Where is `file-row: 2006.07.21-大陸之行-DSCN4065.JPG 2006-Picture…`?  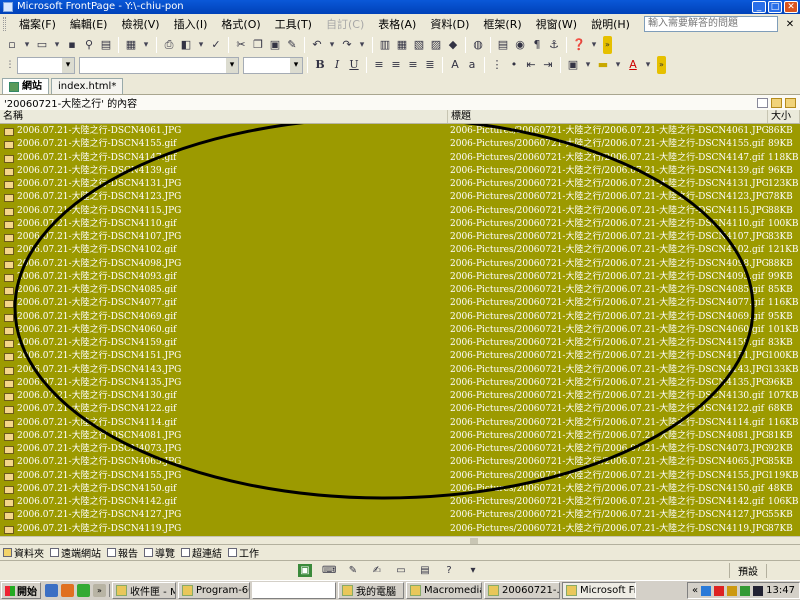
file-row: 2006.07.21-大陸之行-DSCN4065.JPG 2006-Picture… is located at coordinates (400, 462).